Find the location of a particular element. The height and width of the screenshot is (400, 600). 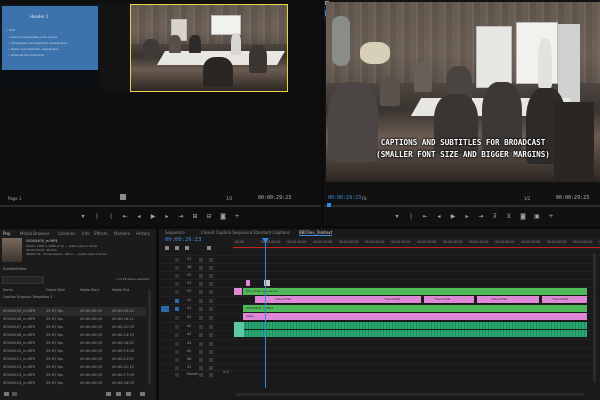

work-area-bar is located at coordinates (416, 247).